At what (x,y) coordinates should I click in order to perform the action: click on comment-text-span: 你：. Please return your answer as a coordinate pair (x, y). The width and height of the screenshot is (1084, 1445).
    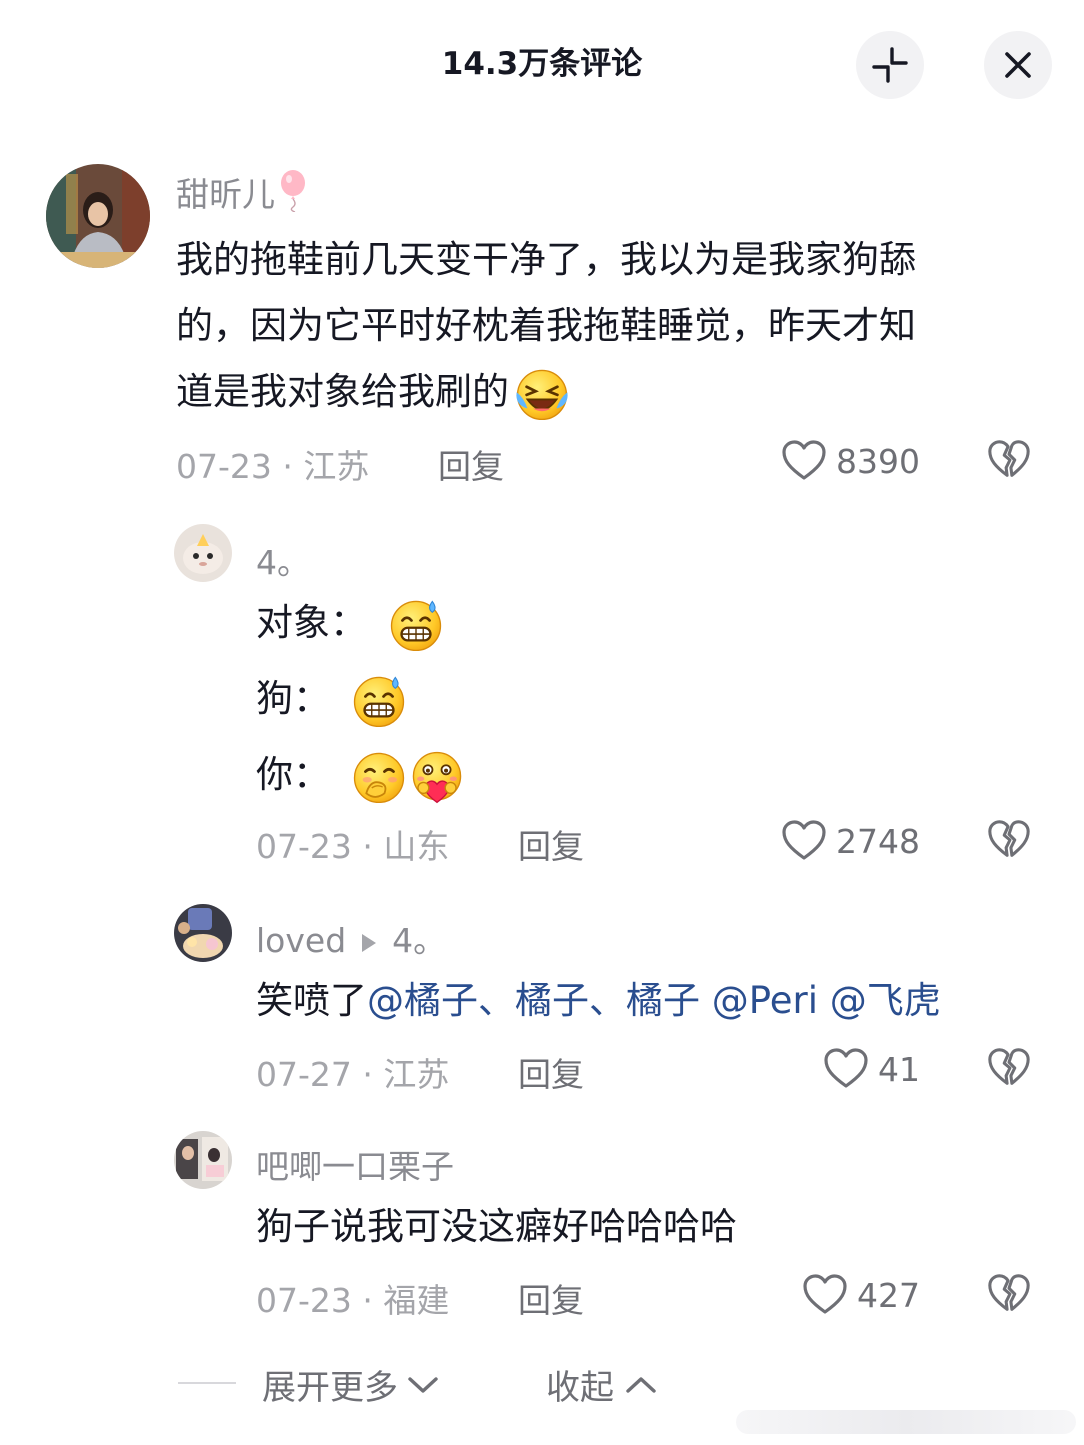
    Looking at the image, I should click on (293, 774).